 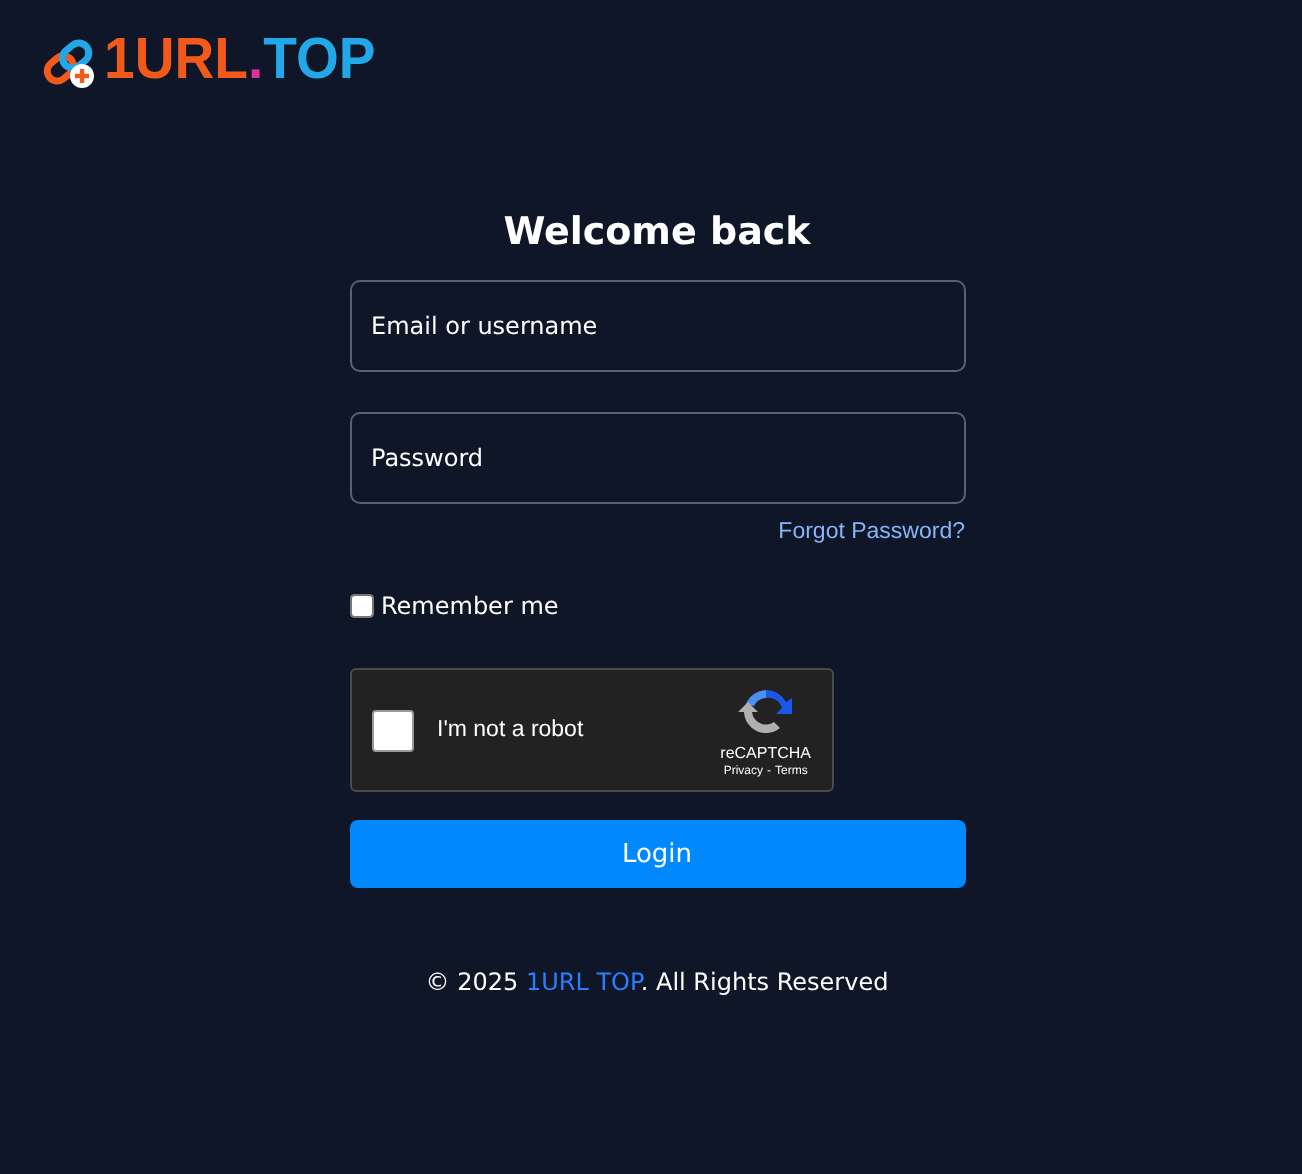 I want to click on password-field: Password, so click(x=657, y=458).